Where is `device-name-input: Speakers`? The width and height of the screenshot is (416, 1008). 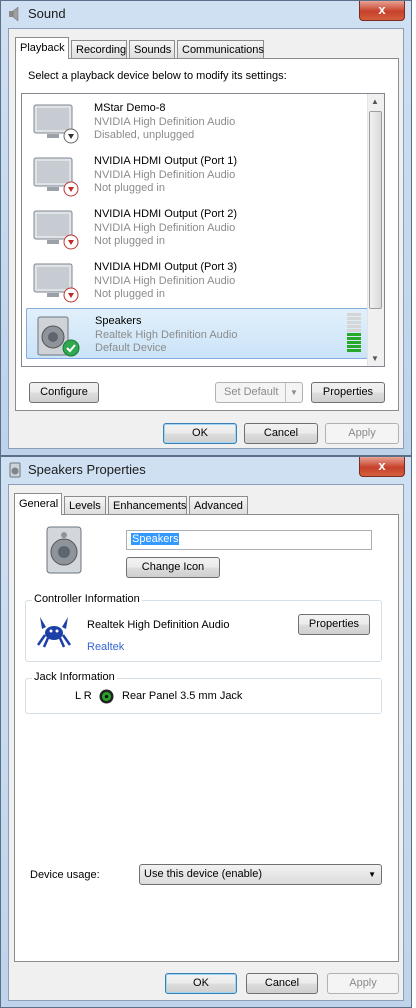 device-name-input: Speakers is located at coordinates (249, 540).